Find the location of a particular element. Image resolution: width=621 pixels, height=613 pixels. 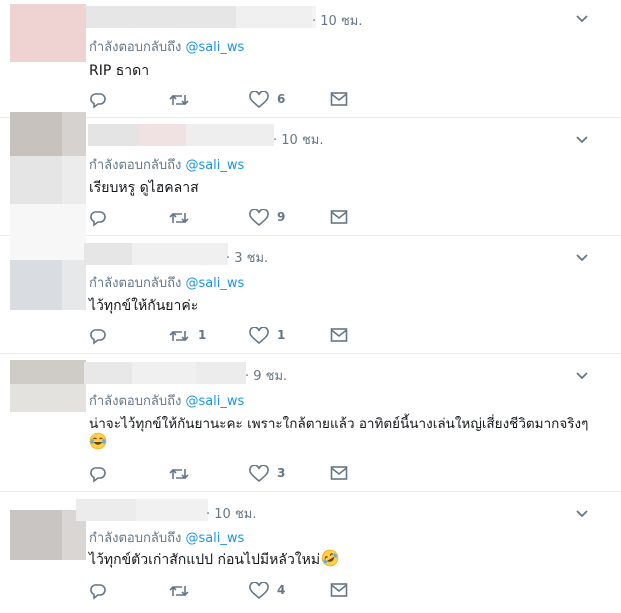

retweet-button: 1 is located at coordinates (199, 336).